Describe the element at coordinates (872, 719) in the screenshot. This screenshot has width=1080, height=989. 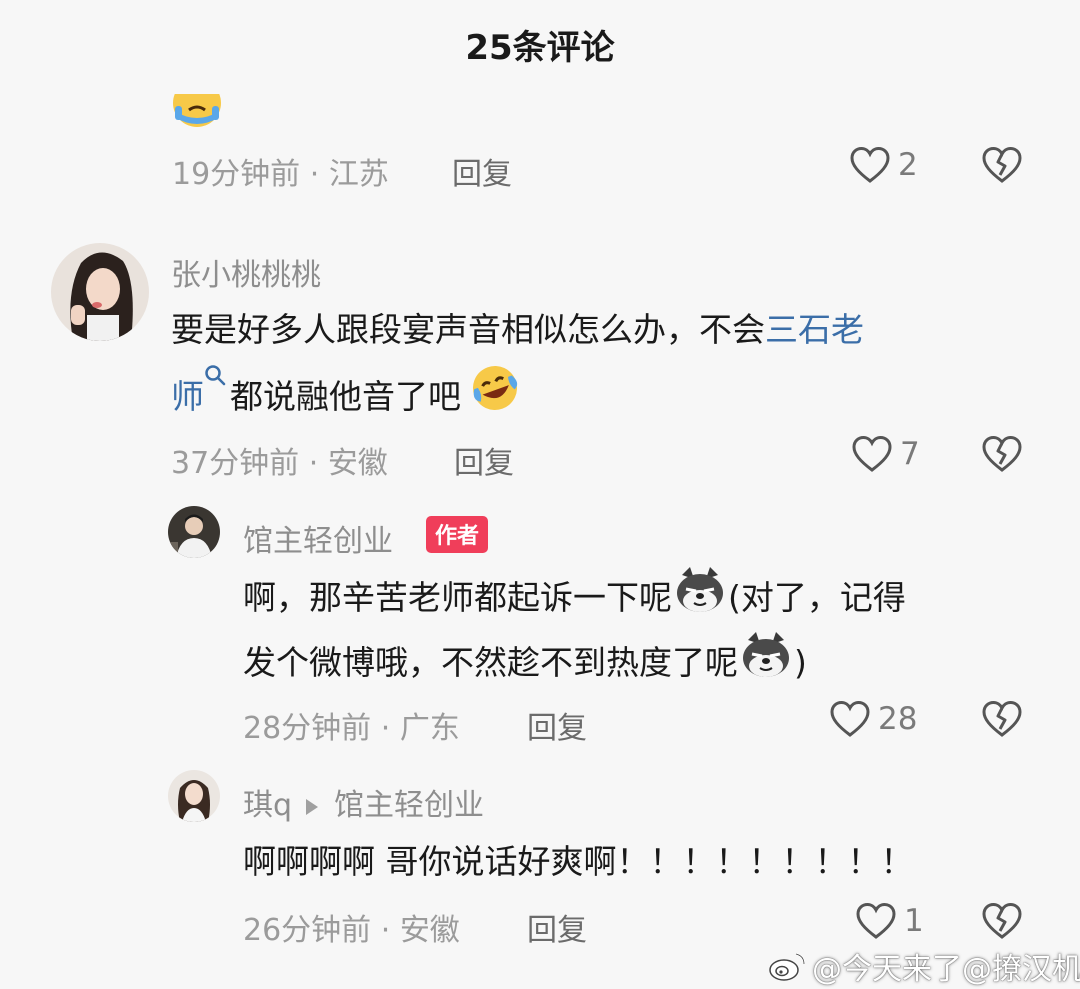
I see `like-button: 28` at that location.